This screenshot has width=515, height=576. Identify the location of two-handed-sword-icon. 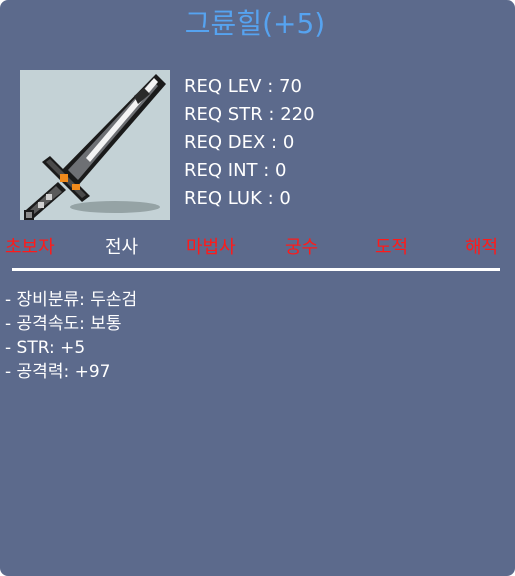
(95, 145).